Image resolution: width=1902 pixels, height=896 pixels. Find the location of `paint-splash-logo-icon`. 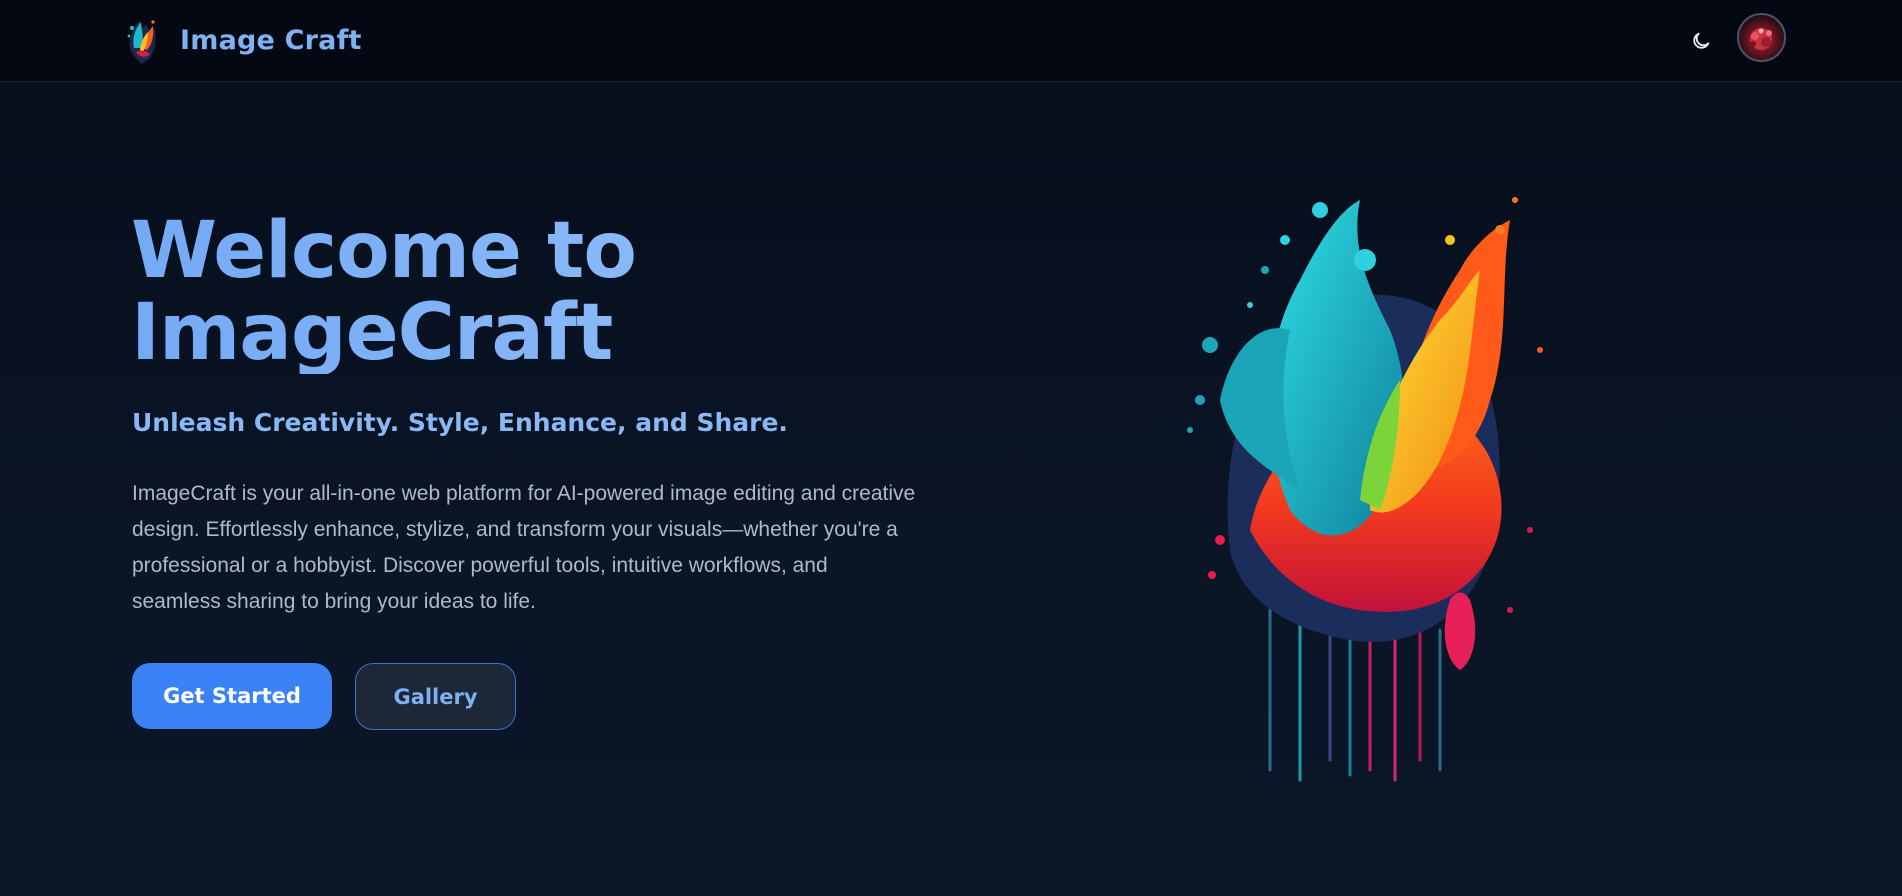

paint-splash-logo-icon is located at coordinates (141, 42).